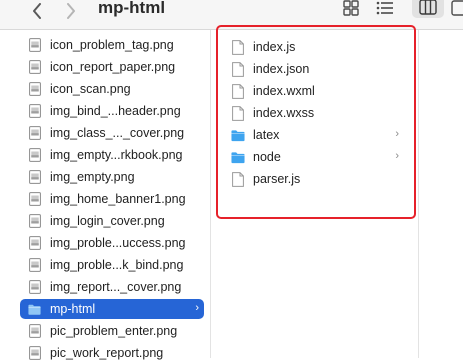 The image size is (463, 363). I want to click on file-name-label: img_class_..._cover.png, so click(117, 133).